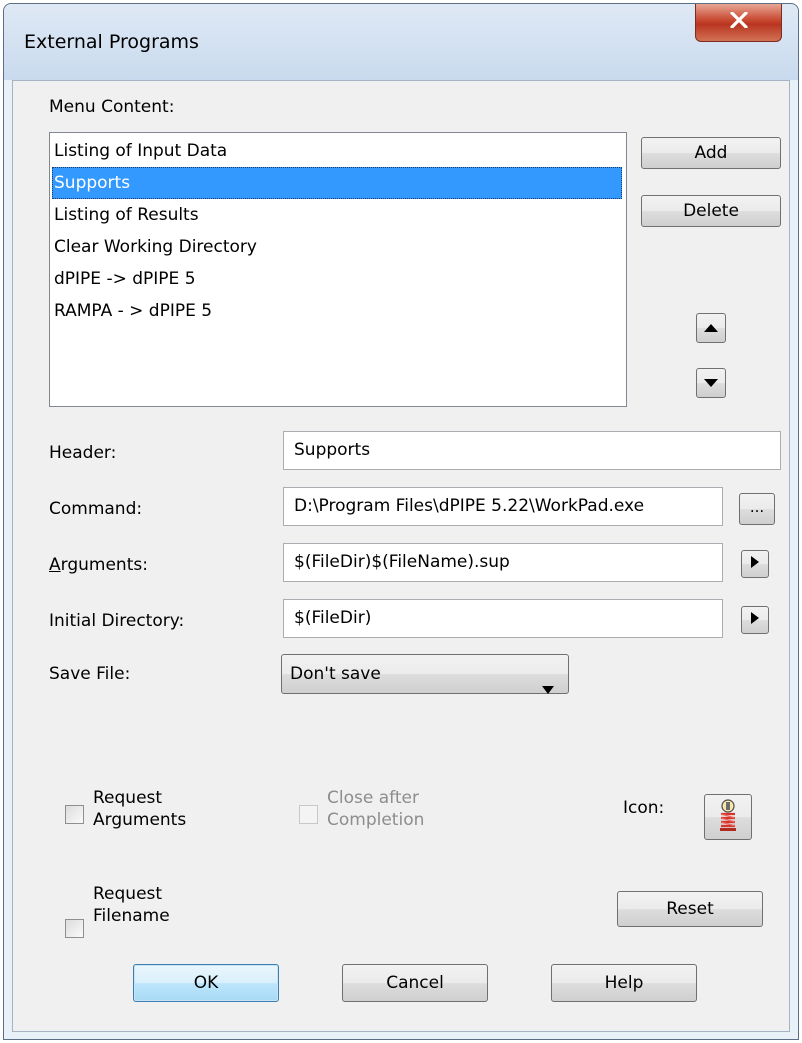  Describe the element at coordinates (337, 311) in the screenshot. I see `list-item: RAMPA - > dPIPE 5` at that location.